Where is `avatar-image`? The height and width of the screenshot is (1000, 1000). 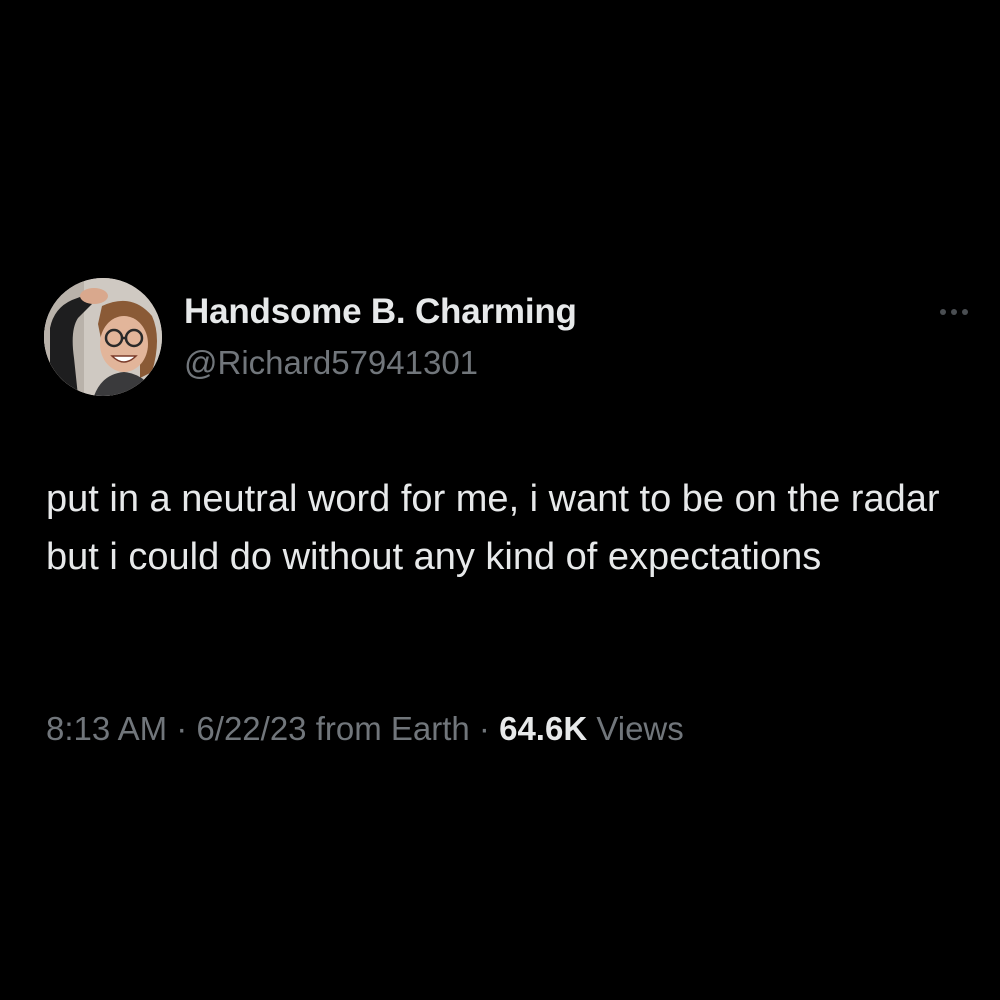 avatar-image is located at coordinates (103, 337).